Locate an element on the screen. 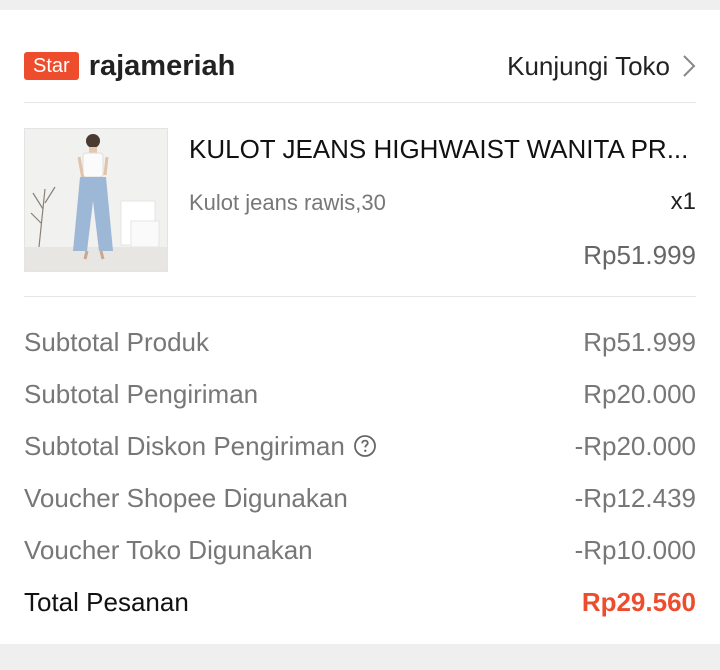  summary-value: -Rp12.439 is located at coordinates (635, 497).